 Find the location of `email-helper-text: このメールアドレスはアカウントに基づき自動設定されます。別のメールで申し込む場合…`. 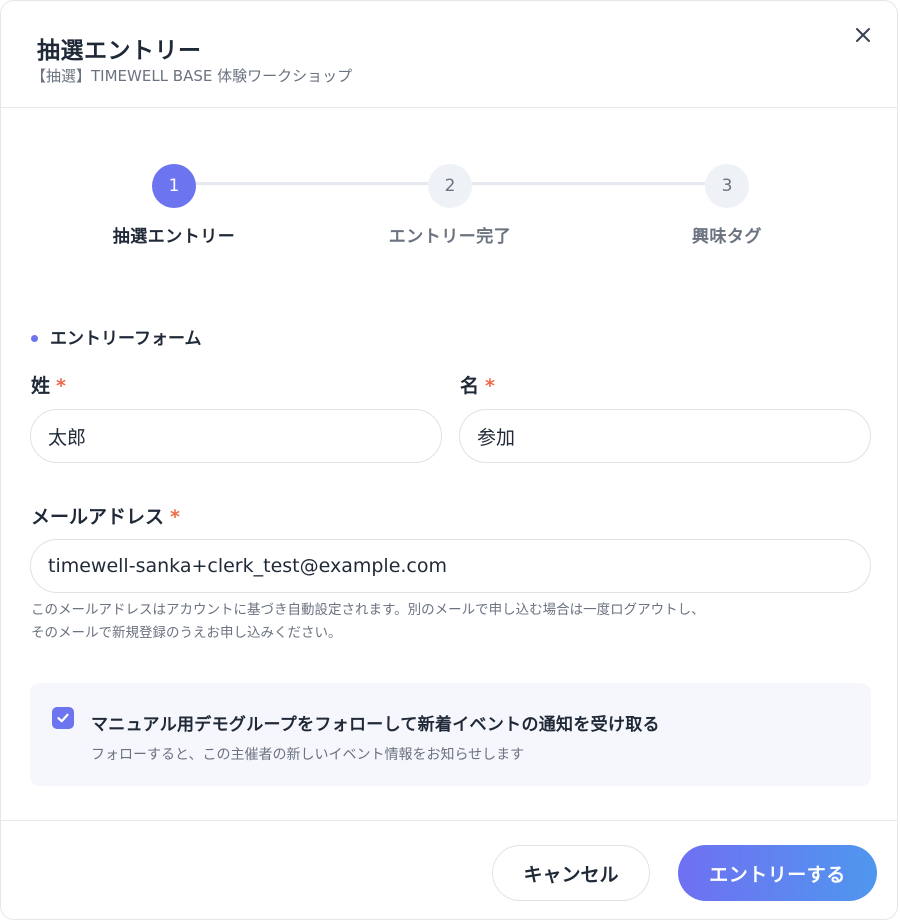

email-helper-text: このメールアドレスはアカウントに基づき自動設定されます。別のメールで申し込む場合… is located at coordinates (456, 622).